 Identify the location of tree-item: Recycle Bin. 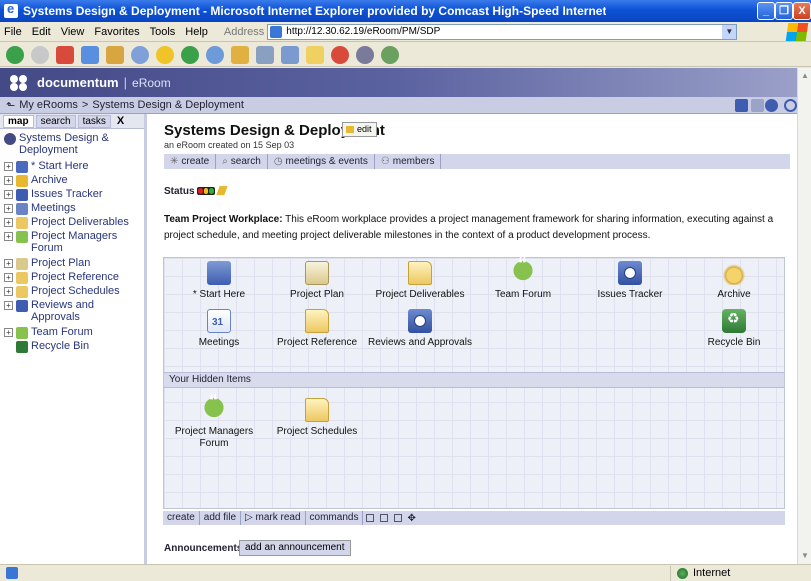
(72, 346).